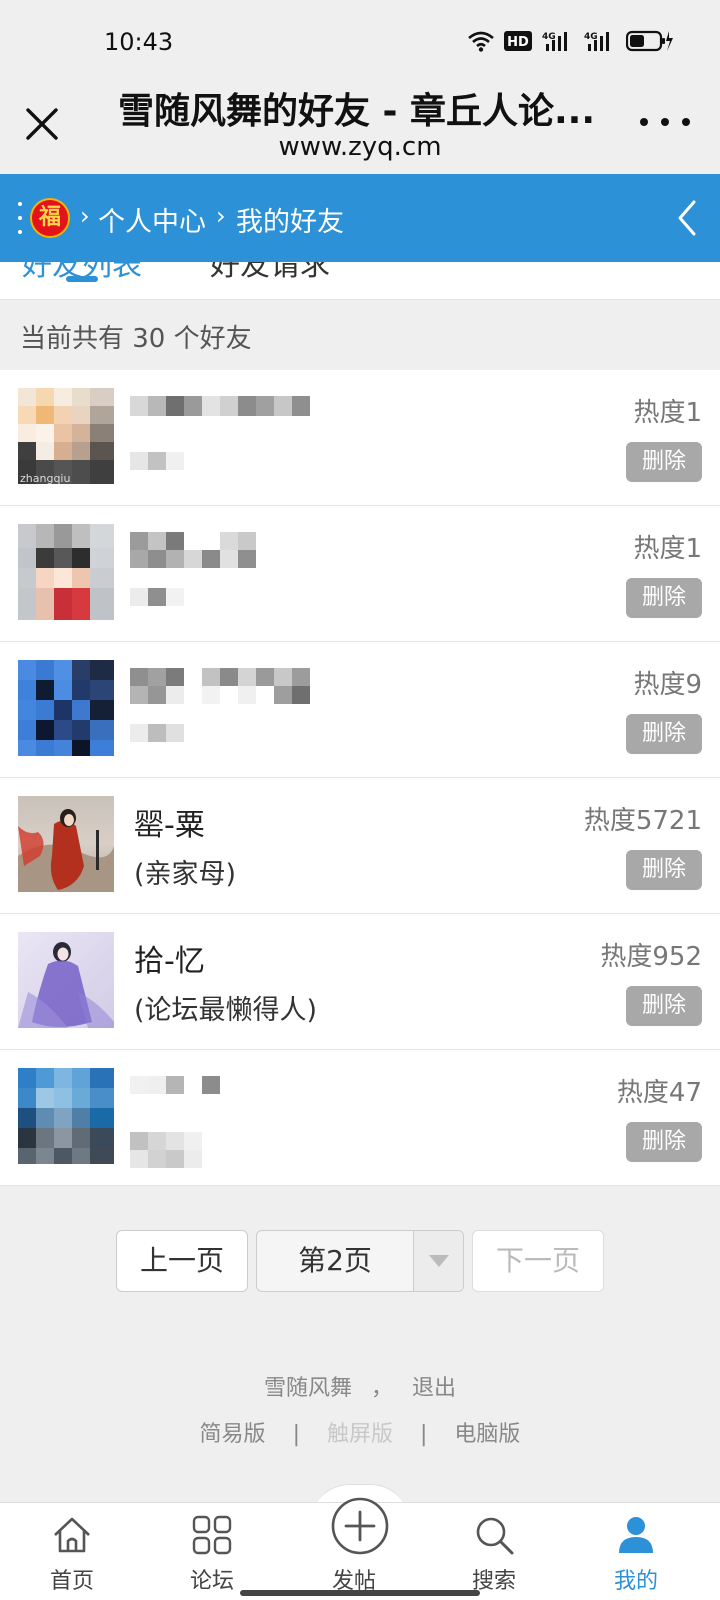  What do you see at coordinates (233, 1434) in the screenshot?
I see `link-simple-version: 简易版` at bounding box center [233, 1434].